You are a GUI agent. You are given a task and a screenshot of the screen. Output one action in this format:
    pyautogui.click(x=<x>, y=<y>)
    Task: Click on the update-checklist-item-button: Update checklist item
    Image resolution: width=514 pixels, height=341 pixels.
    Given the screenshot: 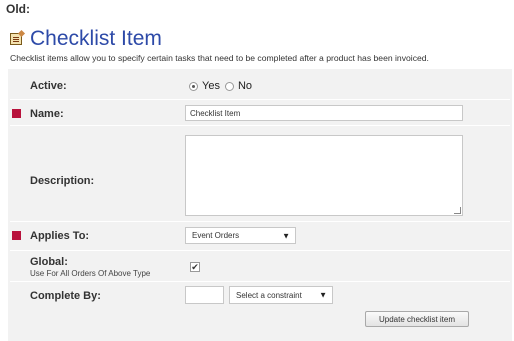 What is the action you would take?
    pyautogui.click(x=417, y=319)
    